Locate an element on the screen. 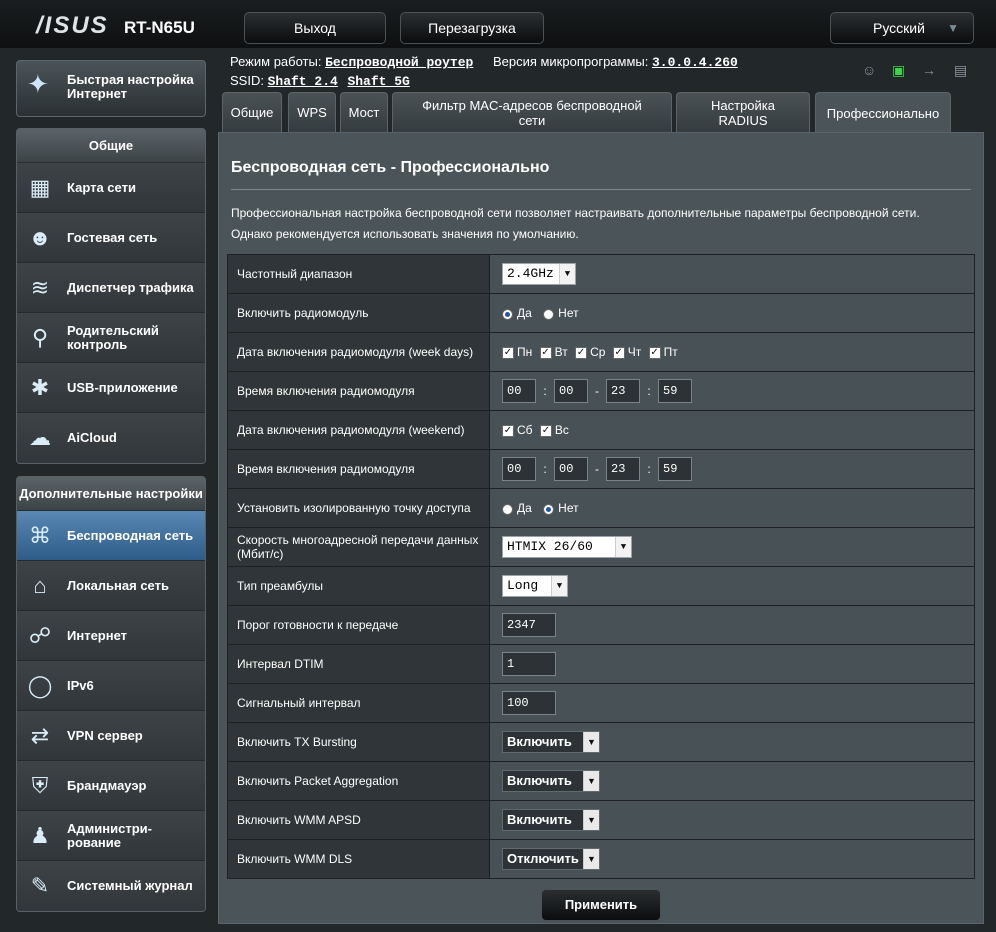 This screenshot has height=932, width=996. preamble-label: Тип преамбулы is located at coordinates (358, 586).